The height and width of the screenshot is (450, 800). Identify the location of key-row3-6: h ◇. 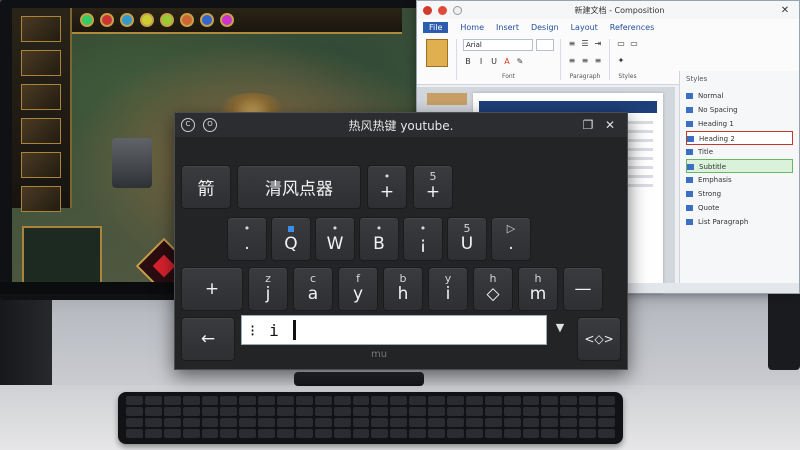
(493, 289).